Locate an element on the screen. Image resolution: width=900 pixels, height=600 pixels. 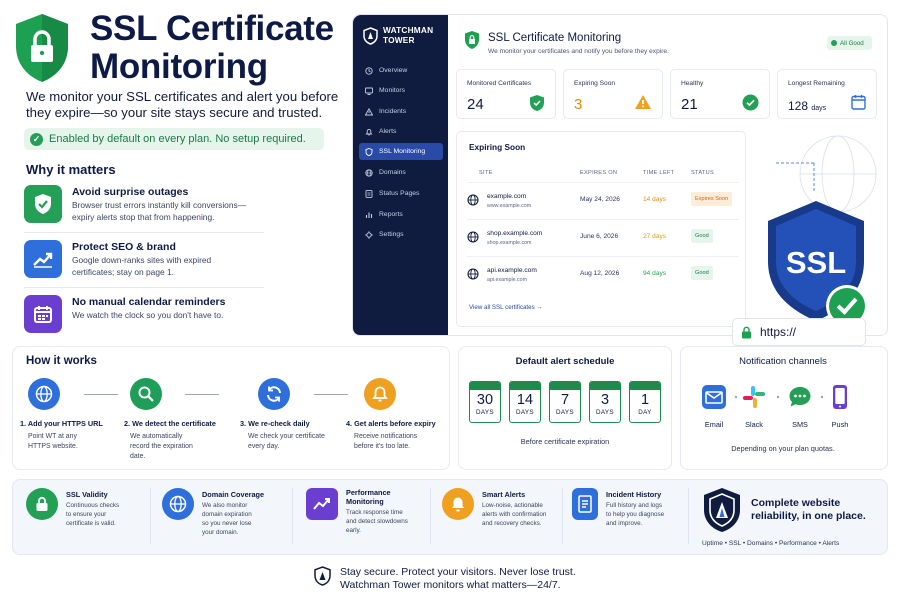
channel-push: Push is located at coordinates (840, 406).